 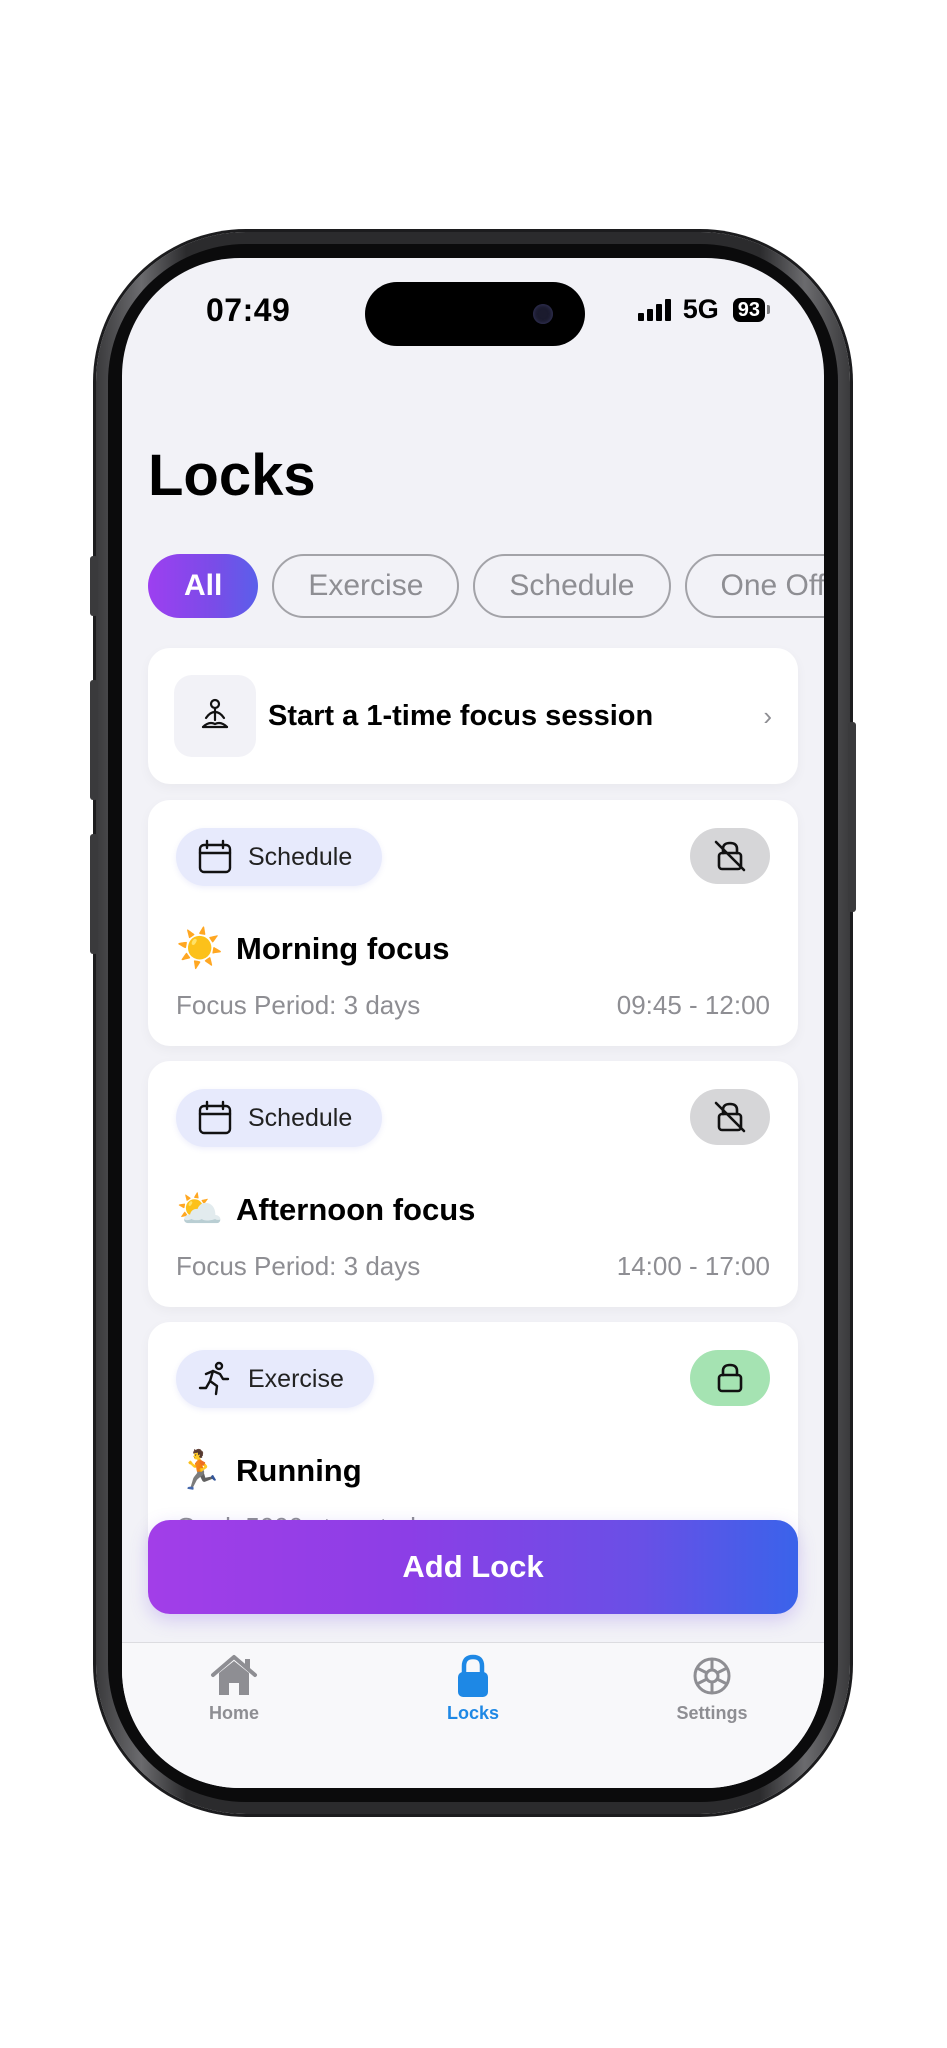 I want to click on tab-locks-label: Locks, so click(x=473, y=1713).